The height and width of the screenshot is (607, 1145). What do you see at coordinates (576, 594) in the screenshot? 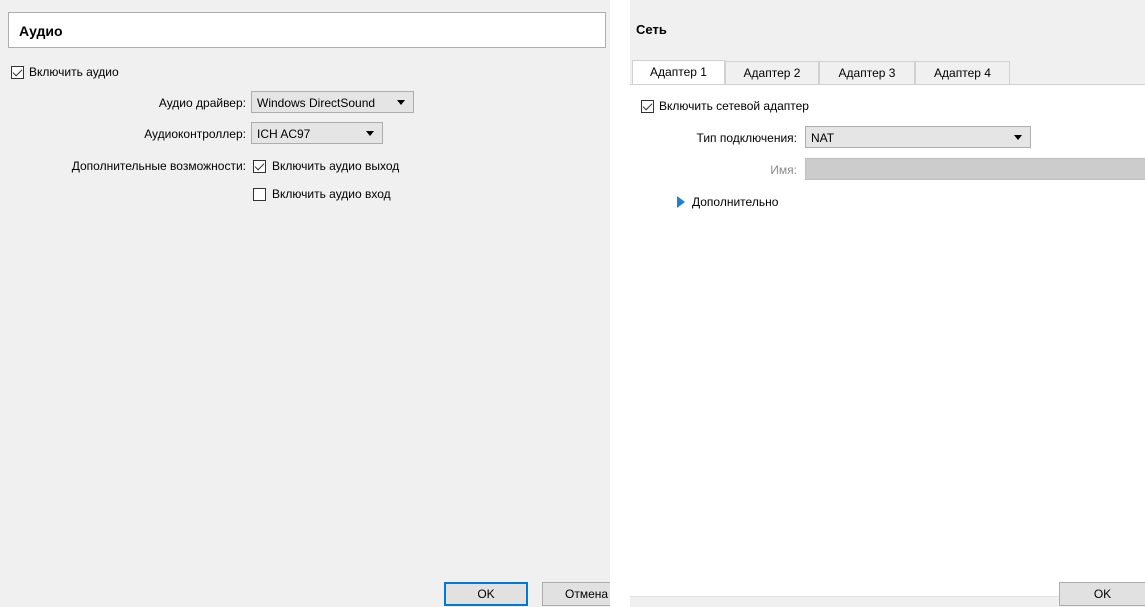
I see `cancel-button: Отмена` at bounding box center [576, 594].